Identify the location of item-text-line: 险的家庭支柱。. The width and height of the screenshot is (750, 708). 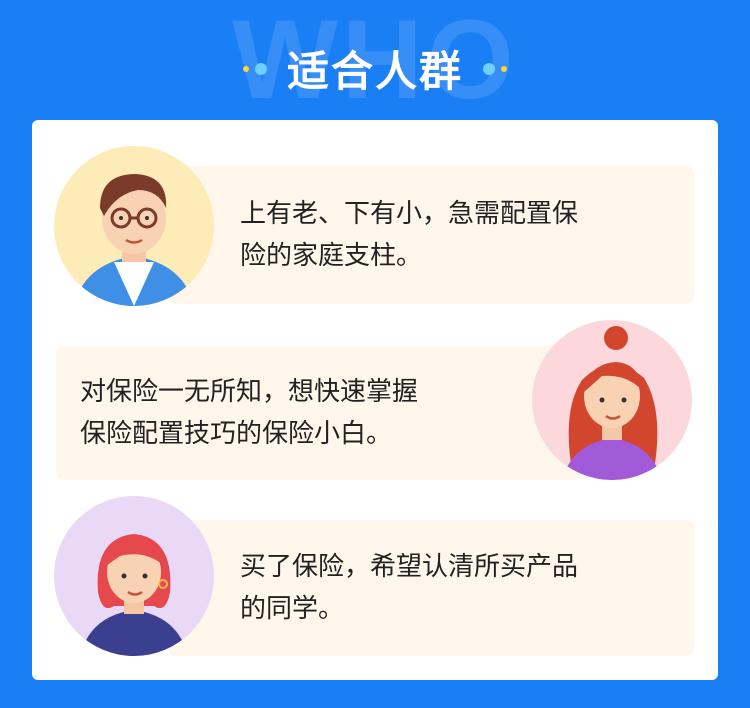
(331, 256).